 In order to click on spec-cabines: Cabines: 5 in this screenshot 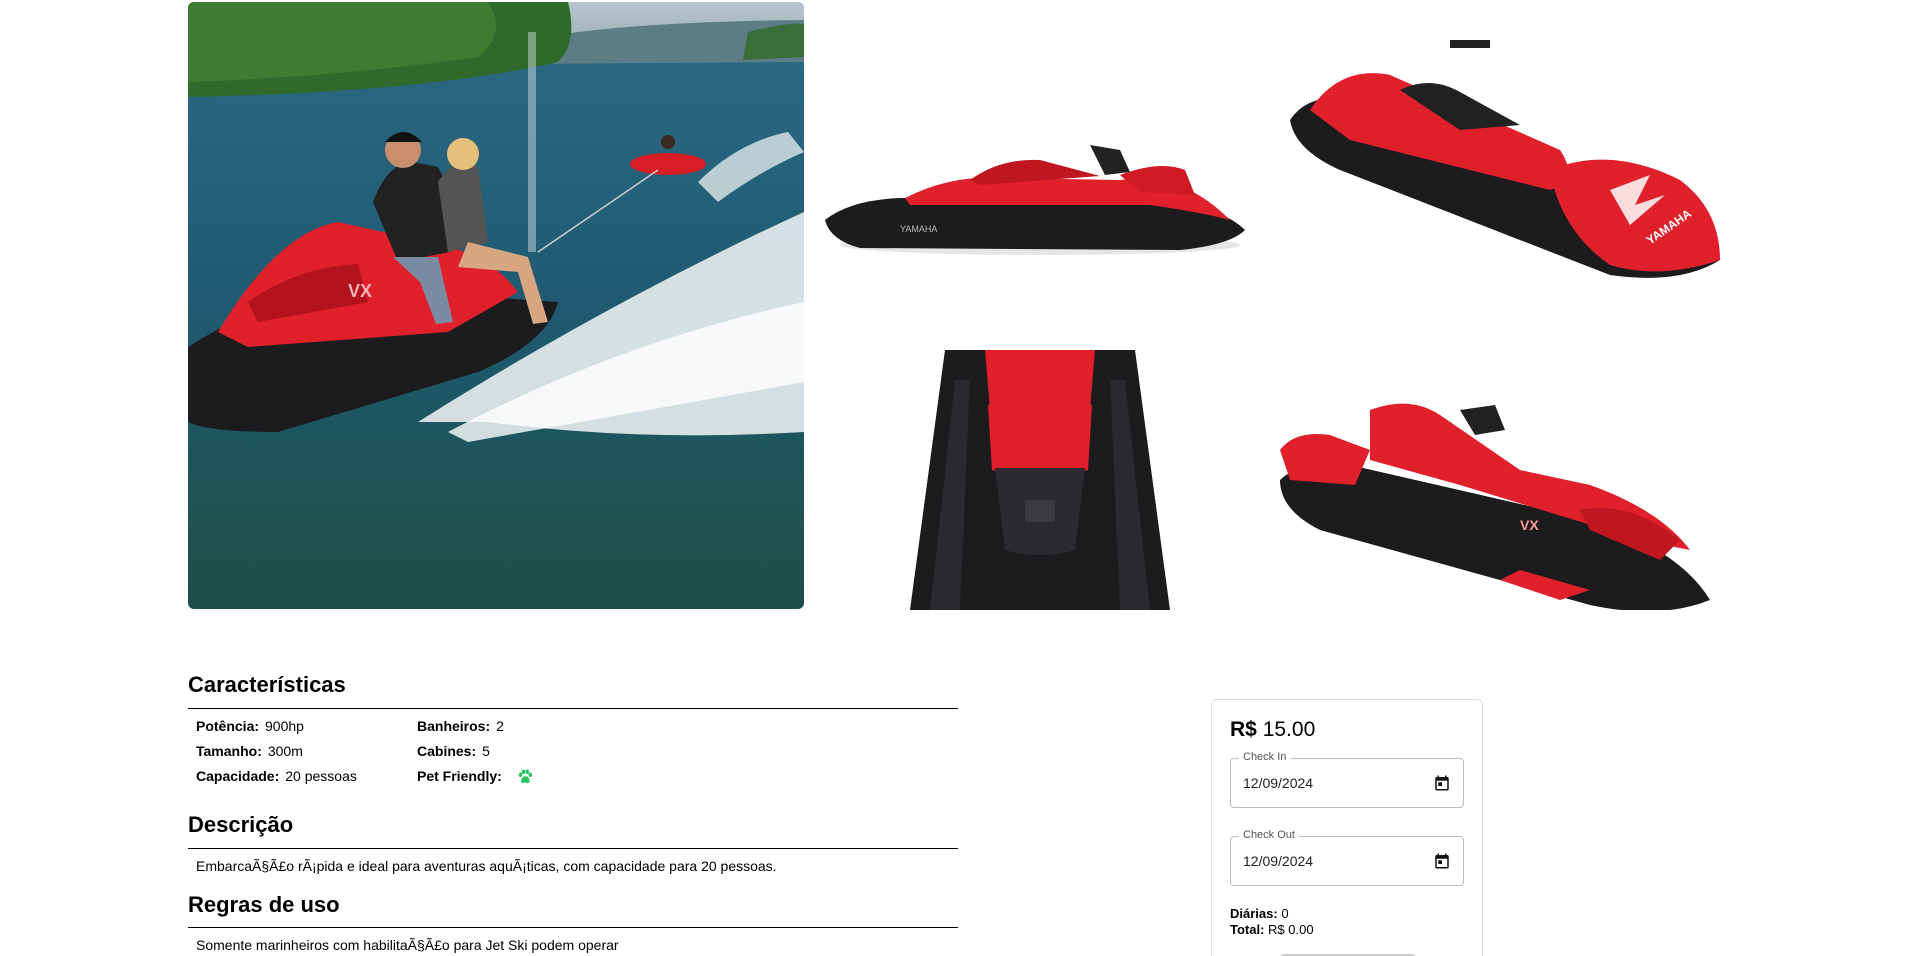, I will do `click(453, 751)`.